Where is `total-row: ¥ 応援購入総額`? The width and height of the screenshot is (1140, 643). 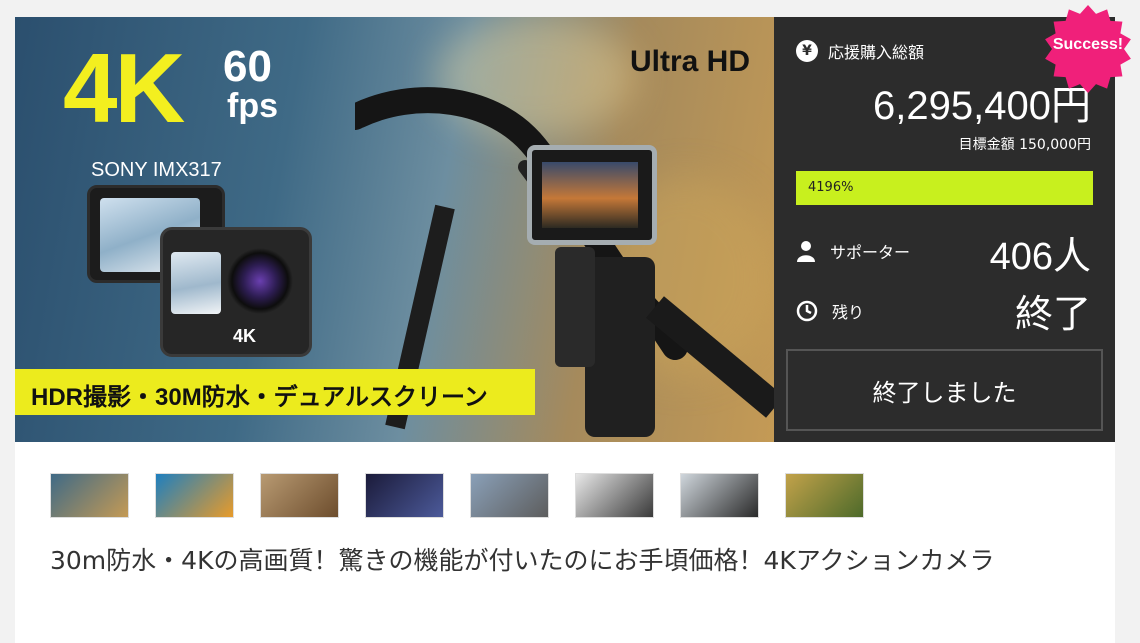
total-row: ¥ 応援購入総額 is located at coordinates (860, 51).